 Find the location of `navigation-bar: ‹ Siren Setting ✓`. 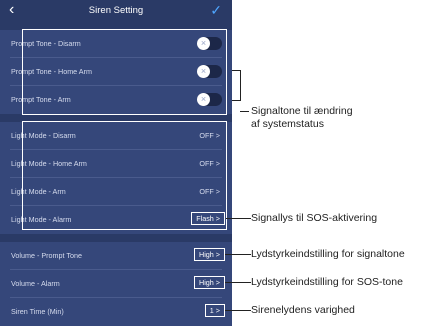

navigation-bar: ‹ Siren Setting ✓ is located at coordinates (116, 11).